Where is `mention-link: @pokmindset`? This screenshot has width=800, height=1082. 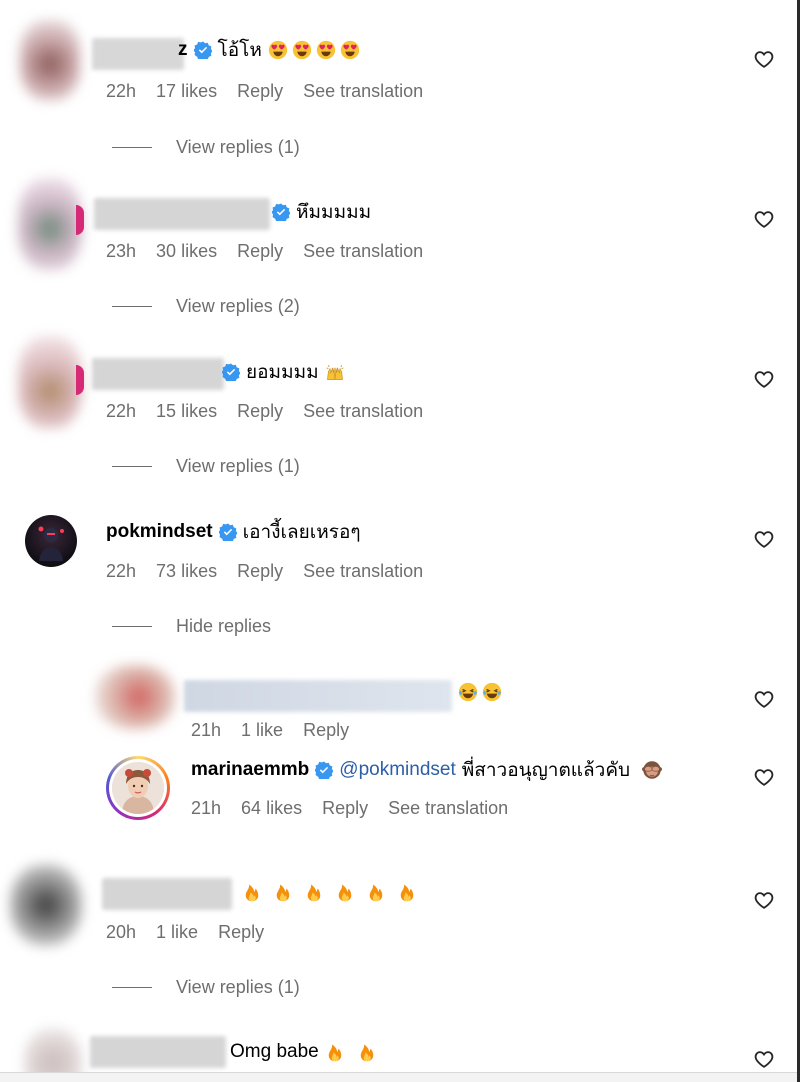 mention-link: @pokmindset is located at coordinates (397, 770).